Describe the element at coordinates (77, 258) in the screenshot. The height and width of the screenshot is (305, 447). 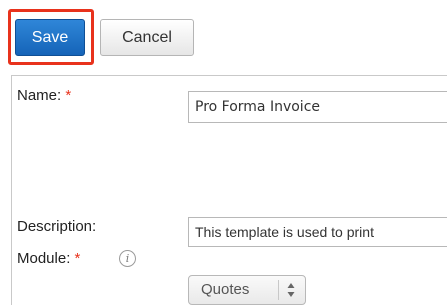
I see `module-required-marker: *` at that location.